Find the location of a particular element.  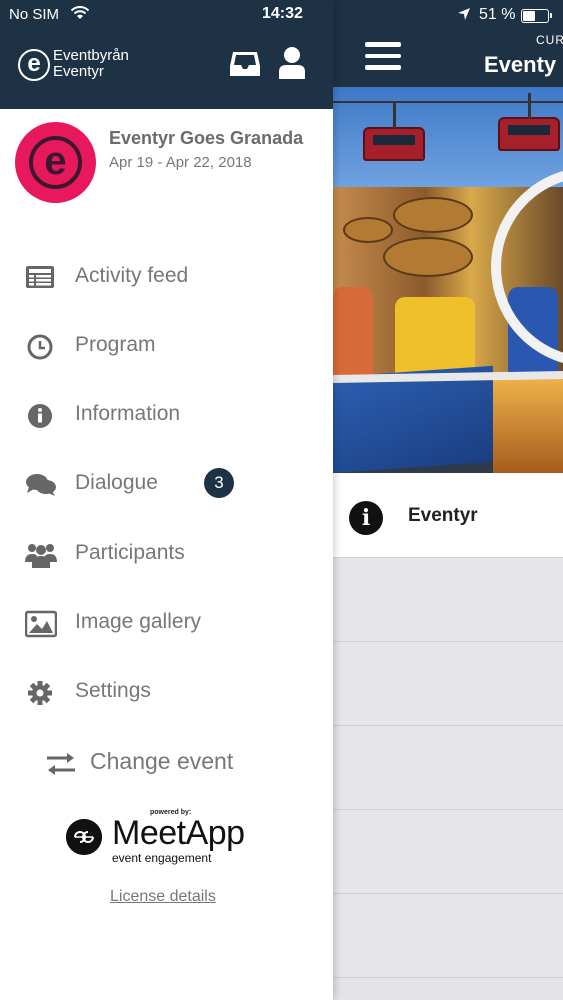

menu-item-label: Settings is located at coordinates (113, 690).